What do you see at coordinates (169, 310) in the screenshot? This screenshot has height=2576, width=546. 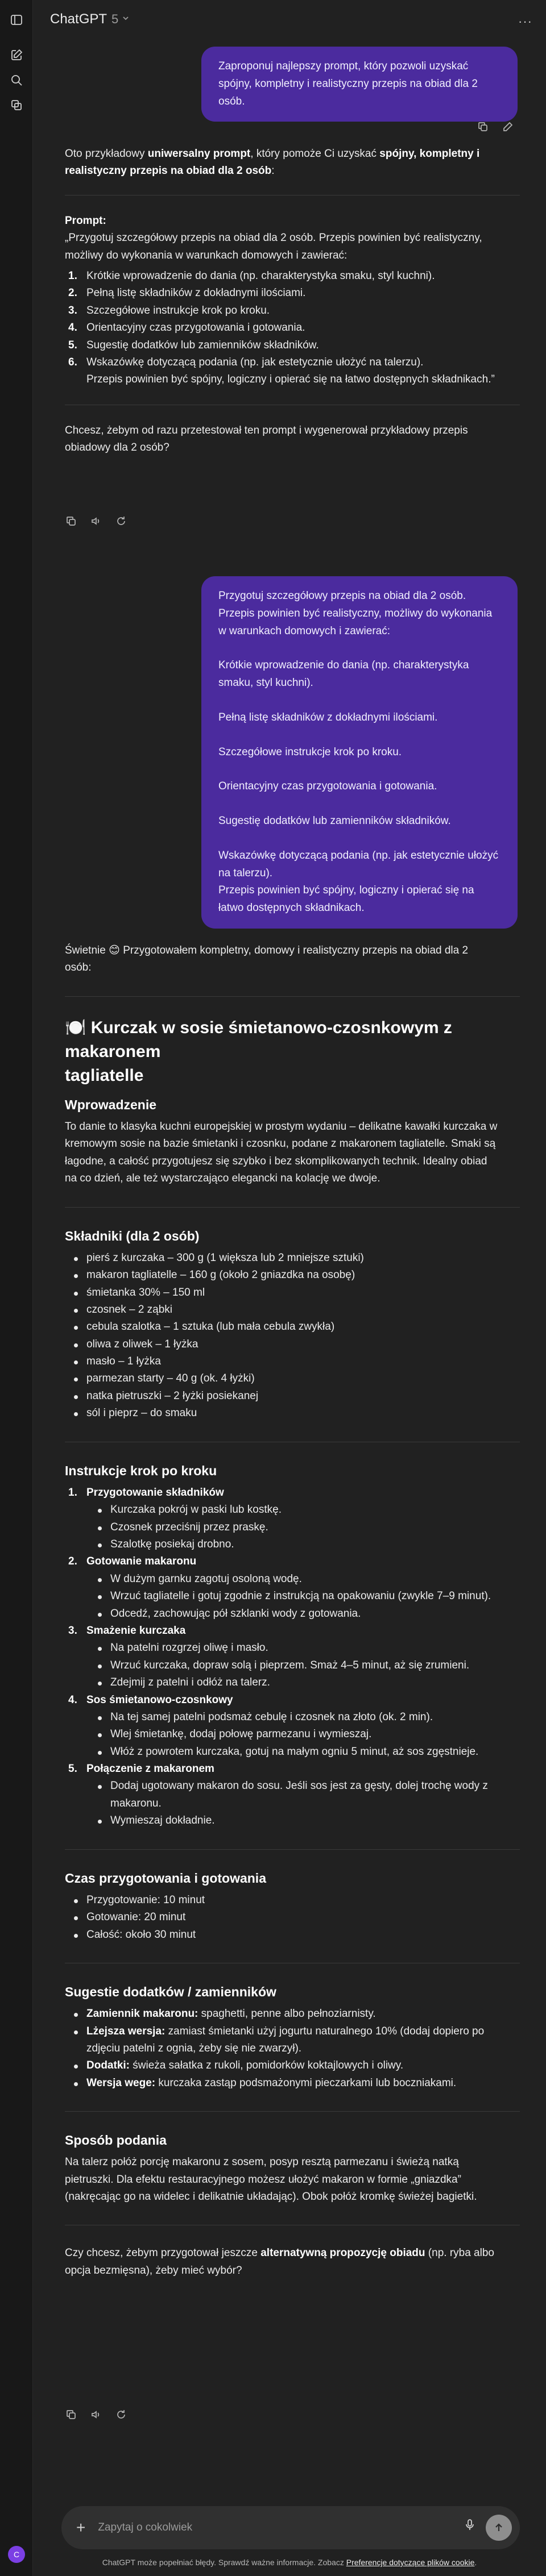 I see `list-item: 3. Szczegółowe instrukcje krok po kroku.` at bounding box center [169, 310].